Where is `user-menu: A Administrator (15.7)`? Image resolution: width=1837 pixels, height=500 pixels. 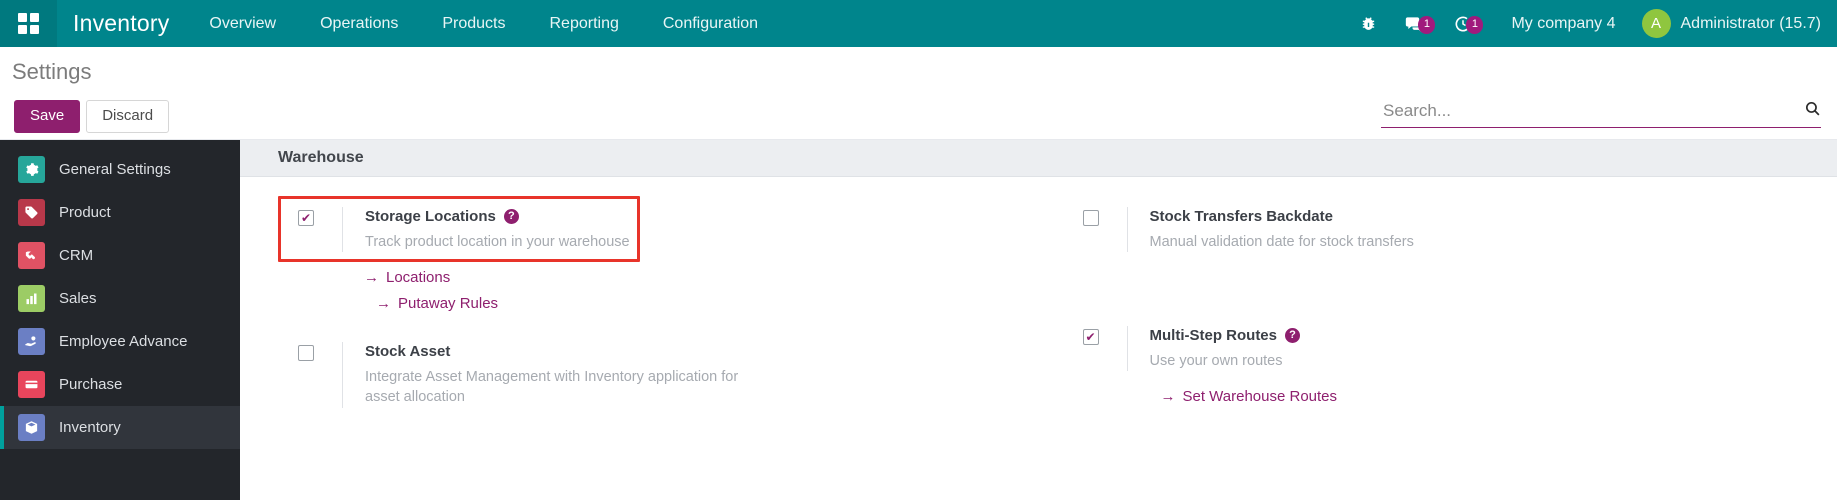
user-menu: A Administrator (15.7) is located at coordinates (1728, 23).